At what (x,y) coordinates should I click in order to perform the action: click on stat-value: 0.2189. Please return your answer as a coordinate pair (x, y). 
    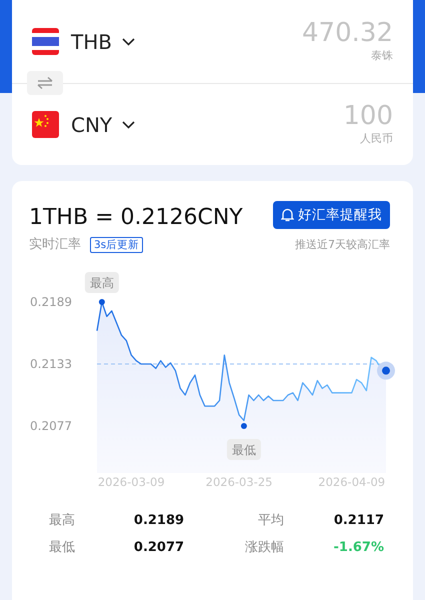
    Looking at the image, I should click on (159, 521).